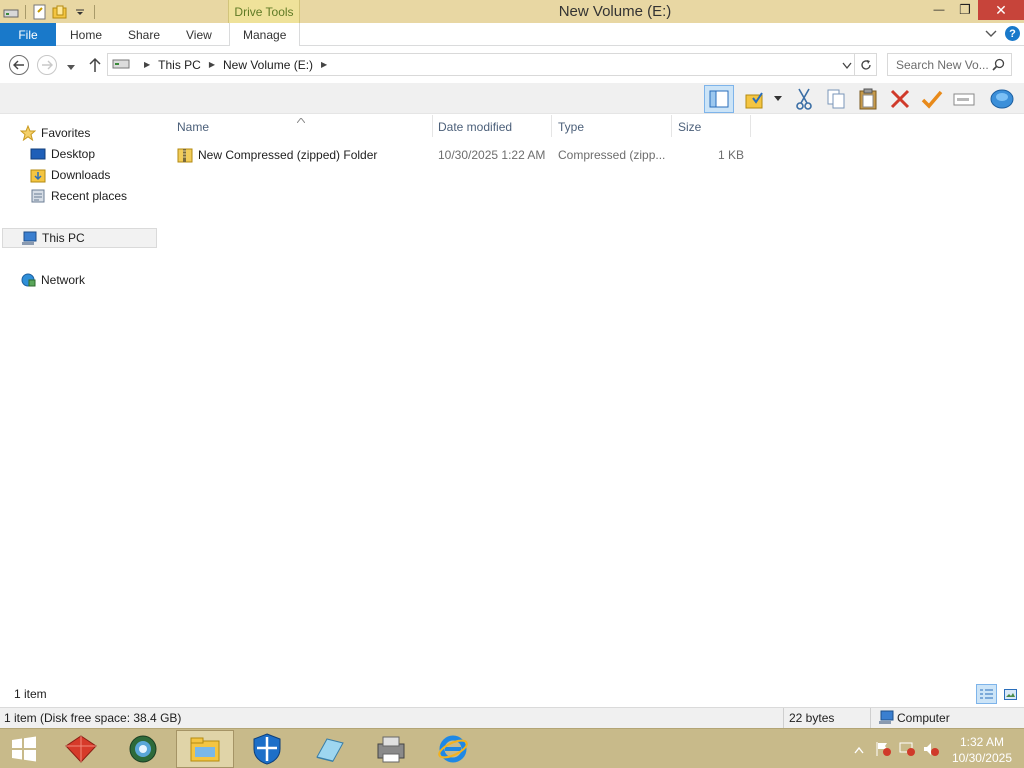 This screenshot has height=768, width=1024. I want to click on taskbar-file-explorer-icon, so click(205, 749).